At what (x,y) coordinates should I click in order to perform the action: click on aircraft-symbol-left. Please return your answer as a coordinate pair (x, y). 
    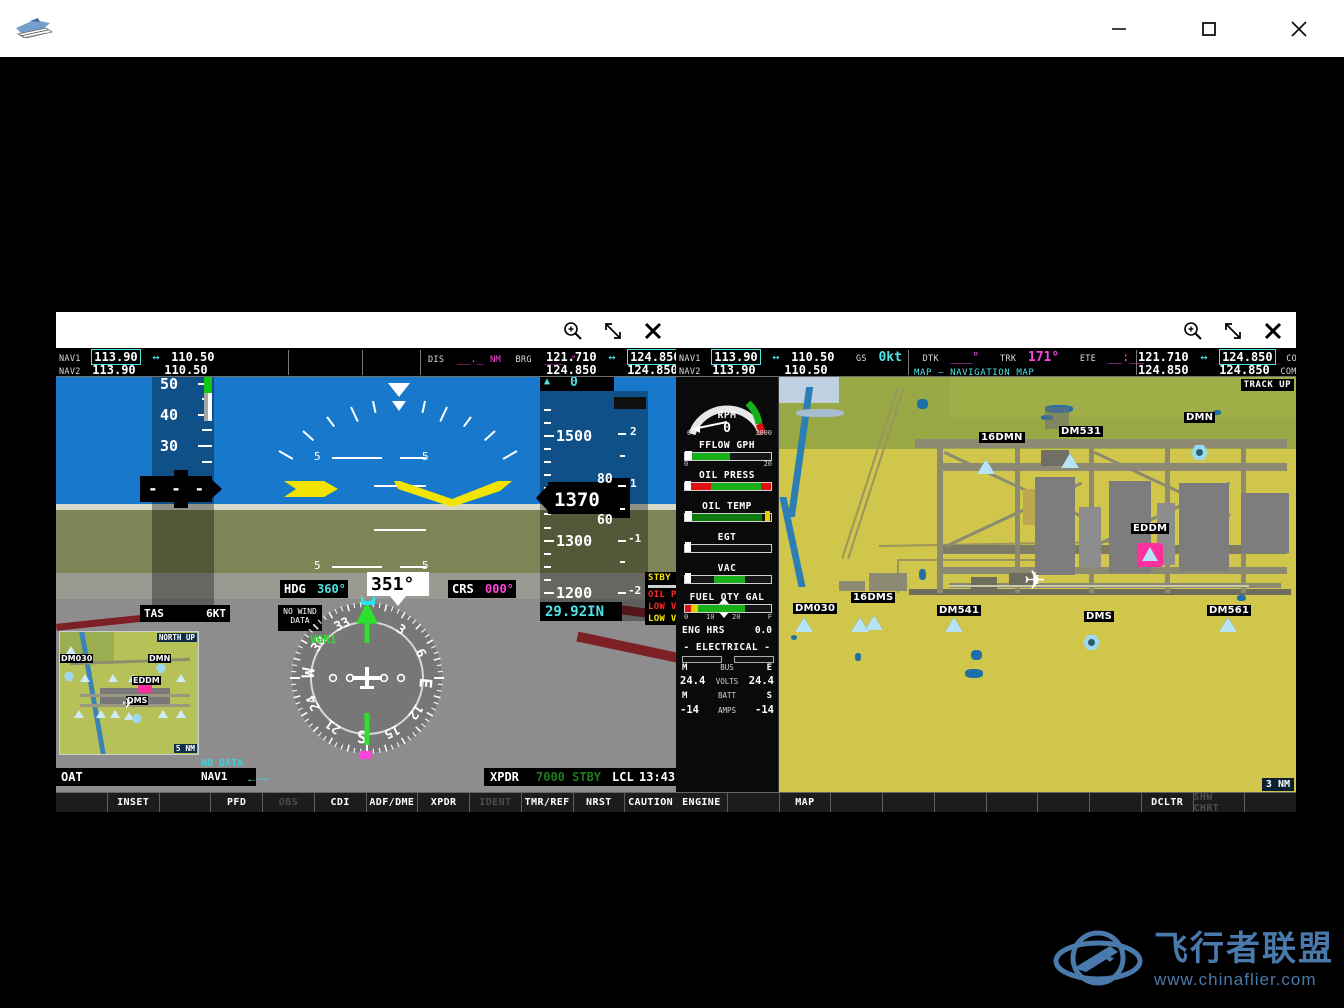
    Looking at the image, I should click on (312, 491).